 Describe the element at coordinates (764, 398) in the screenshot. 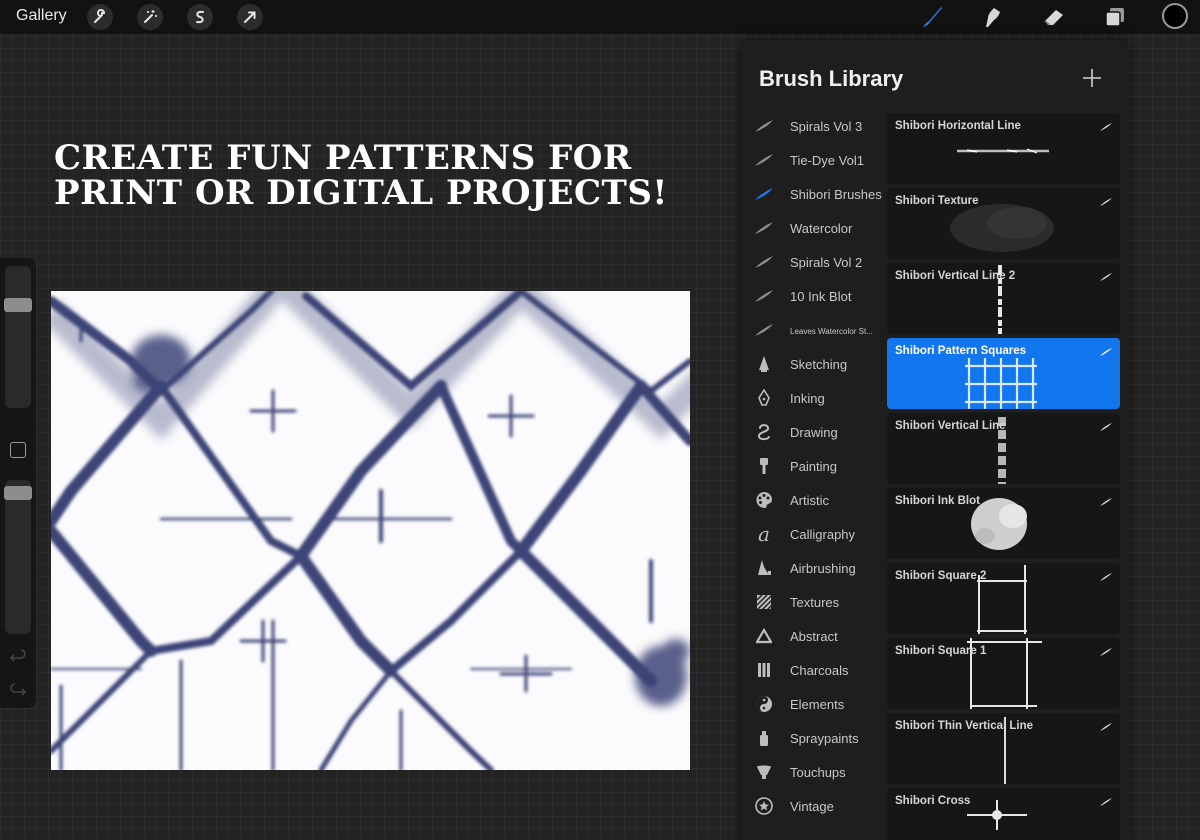

I see `pen-nib-icon` at that location.